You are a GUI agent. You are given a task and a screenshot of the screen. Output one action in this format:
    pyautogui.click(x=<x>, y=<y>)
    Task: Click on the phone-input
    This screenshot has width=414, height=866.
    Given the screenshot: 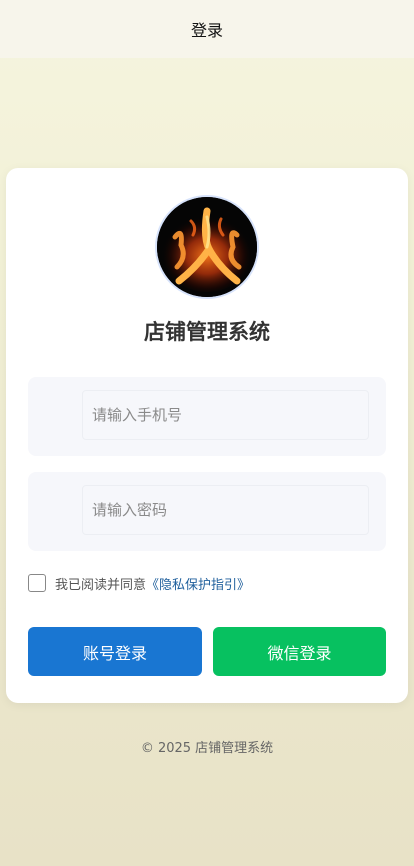 What is the action you would take?
    pyautogui.click(x=225, y=415)
    